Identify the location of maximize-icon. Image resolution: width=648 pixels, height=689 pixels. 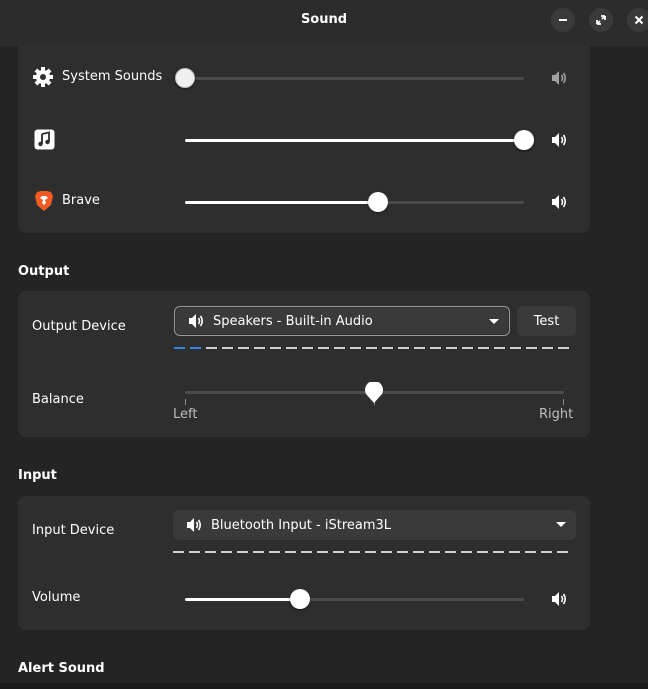
(601, 20).